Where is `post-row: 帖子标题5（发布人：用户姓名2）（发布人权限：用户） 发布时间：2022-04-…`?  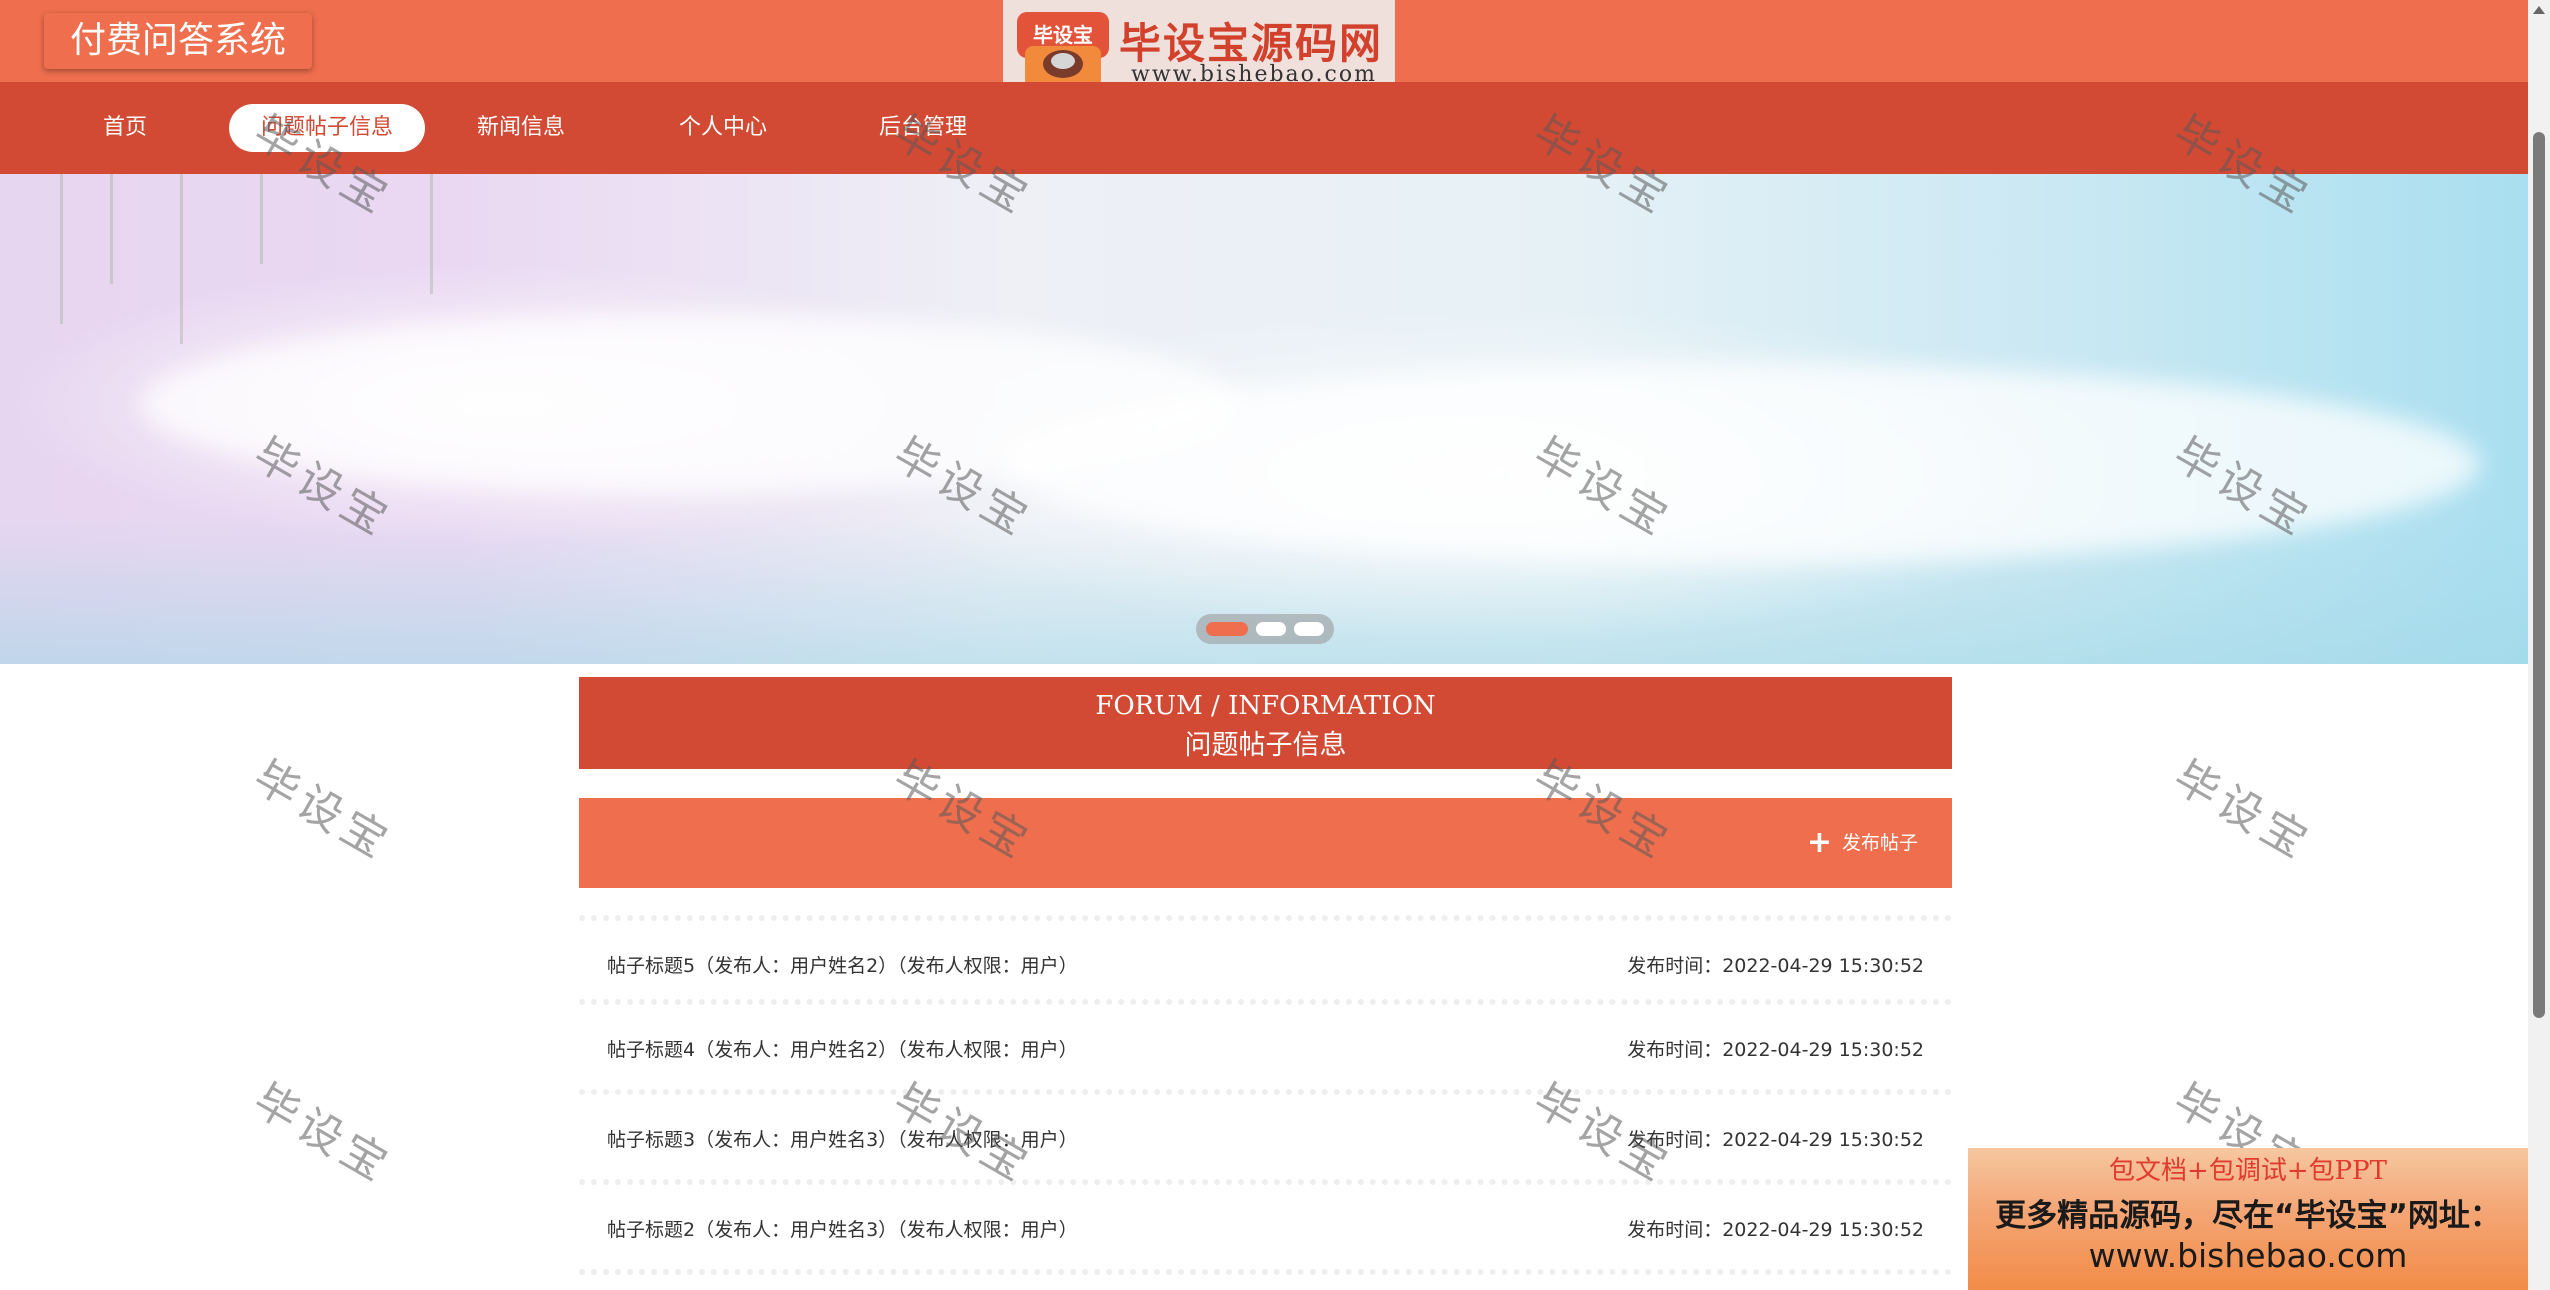
post-row: 帖子标题5（发布人：用户姓名2）（发布人权限：用户） 发布时间：2022-04-… is located at coordinates (1265, 960).